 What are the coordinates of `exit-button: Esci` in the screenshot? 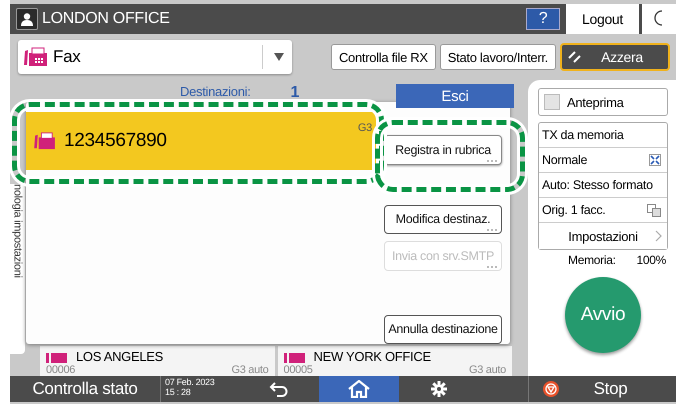 It's located at (455, 96).